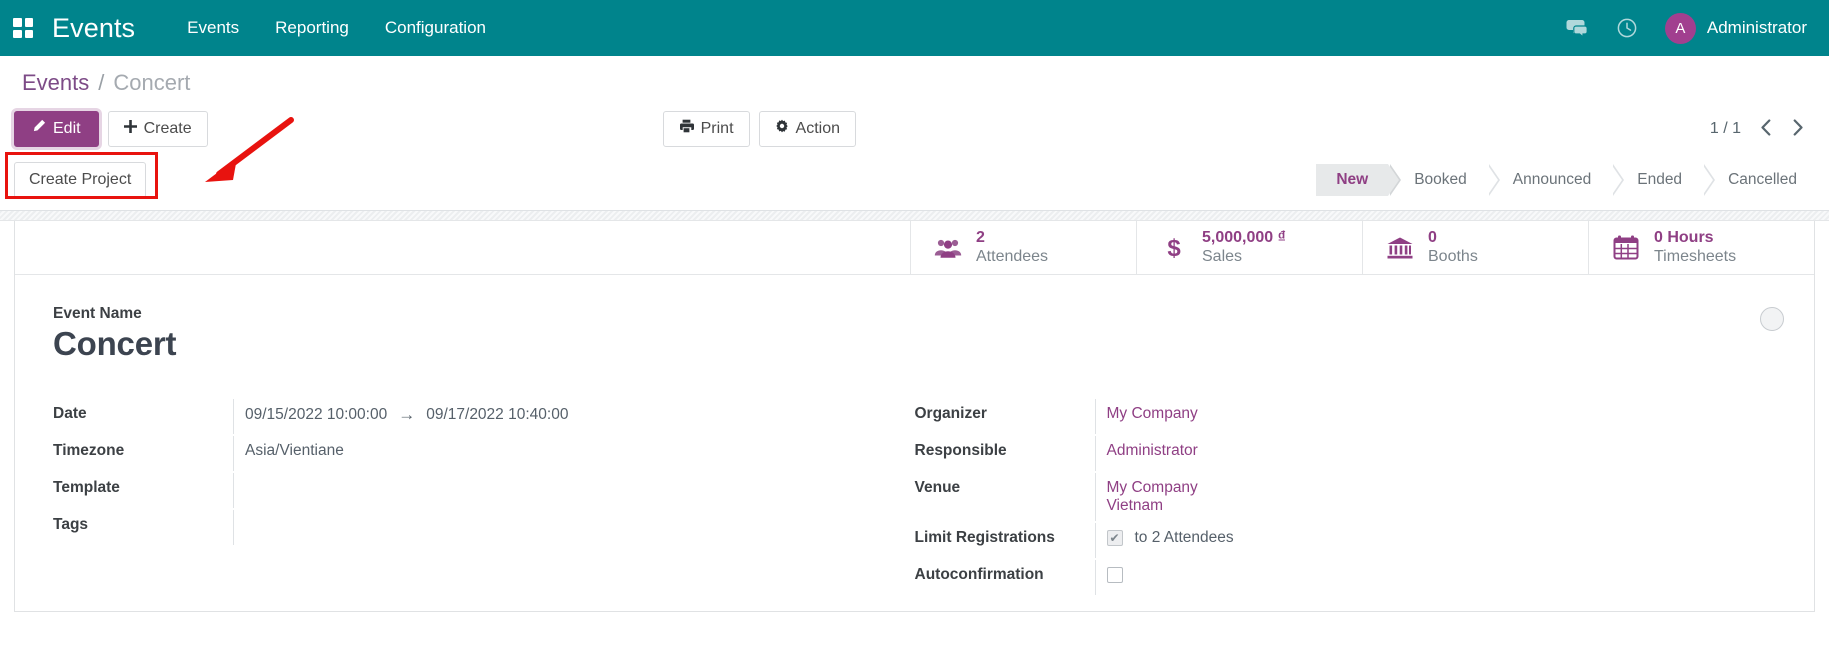  What do you see at coordinates (167, 128) in the screenshot?
I see `create-button-label: Create` at bounding box center [167, 128].